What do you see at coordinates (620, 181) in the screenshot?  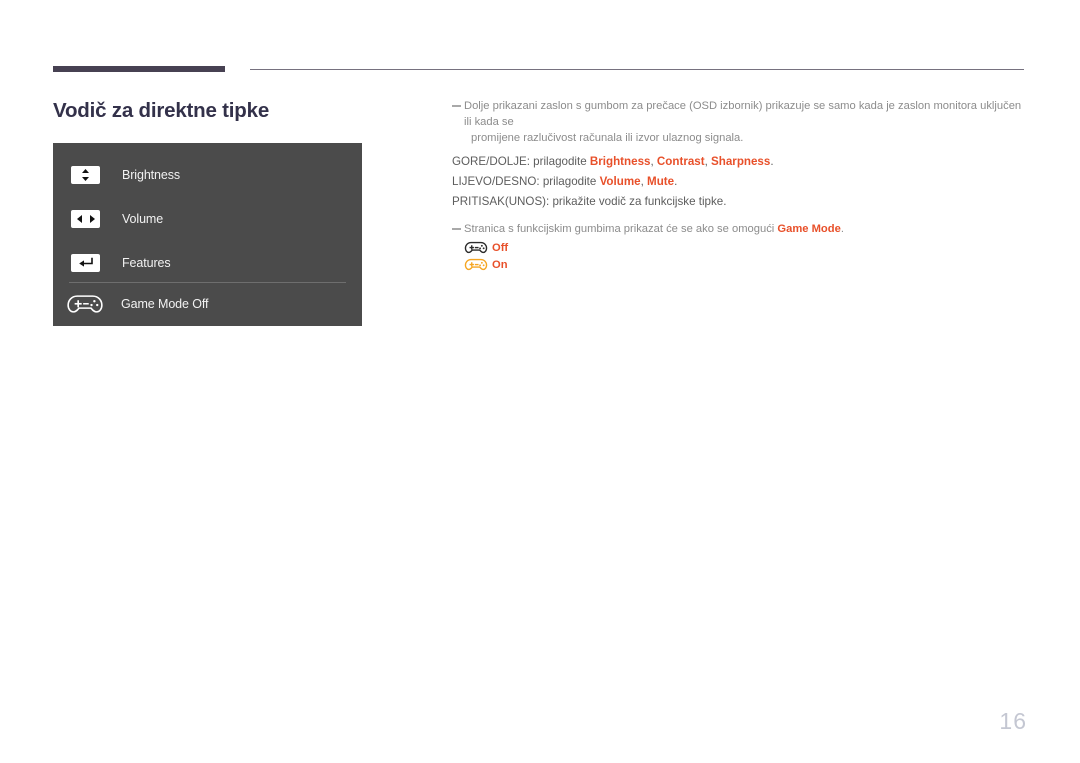 I see `instruction-term-volume: Volume` at bounding box center [620, 181].